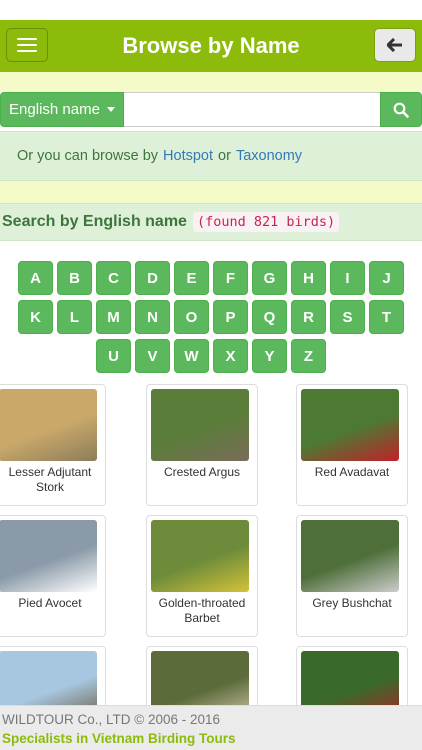 The image size is (422, 750). Describe the element at coordinates (191, 356) in the screenshot. I see `letter-button: W` at that location.